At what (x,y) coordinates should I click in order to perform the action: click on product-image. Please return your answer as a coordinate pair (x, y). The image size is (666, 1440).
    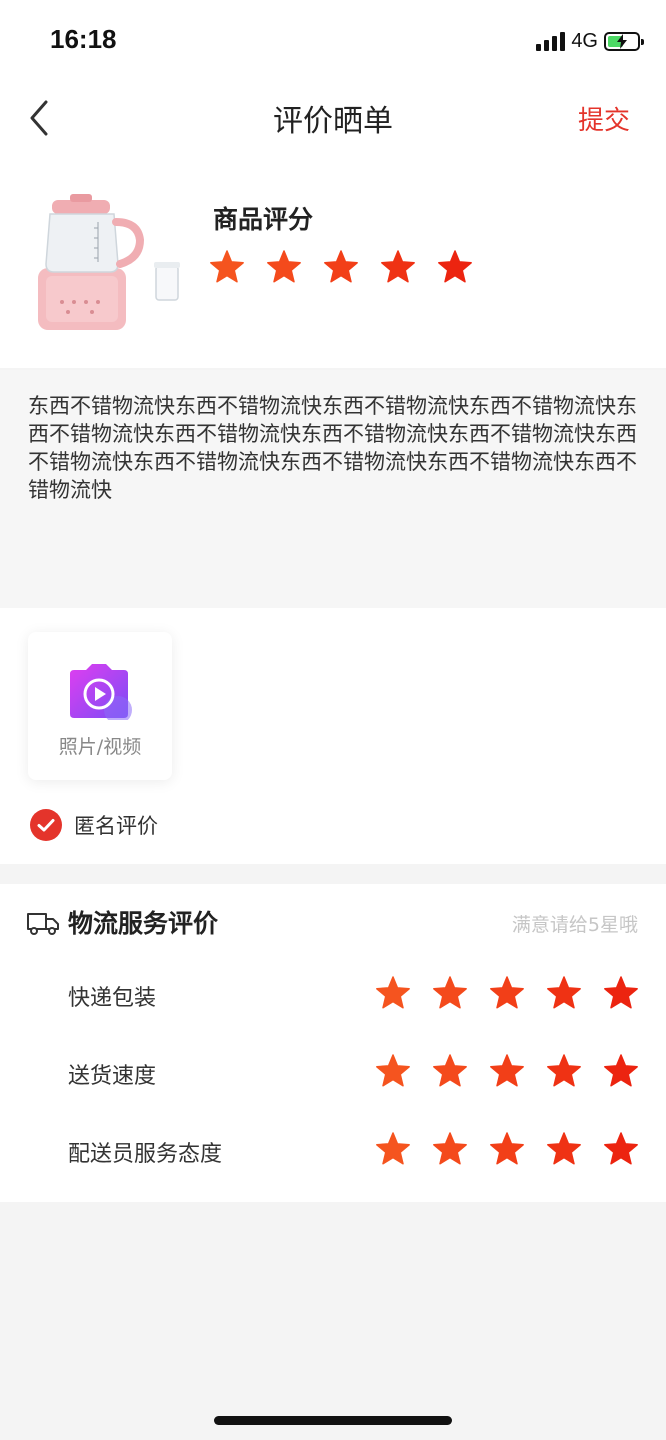
    Looking at the image, I should click on (109, 262).